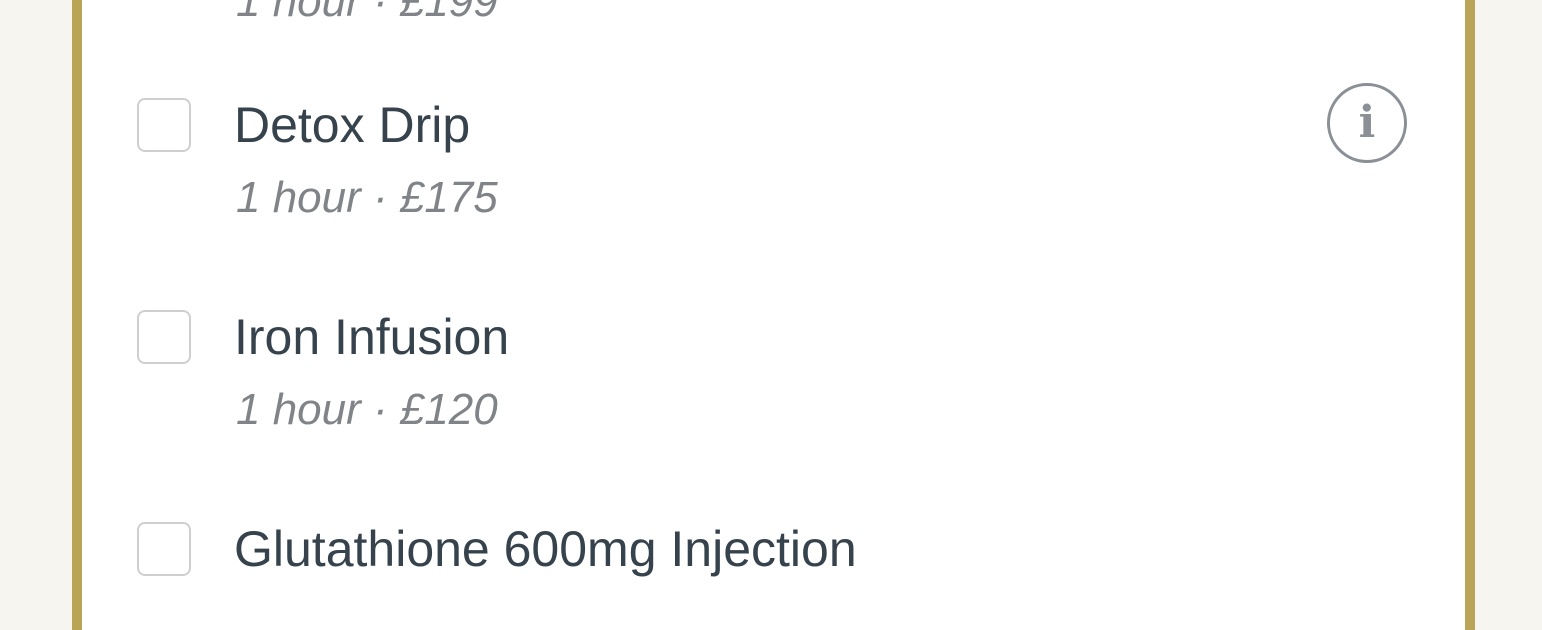  I want to click on service-name: Iron Infusion, so click(372, 337).